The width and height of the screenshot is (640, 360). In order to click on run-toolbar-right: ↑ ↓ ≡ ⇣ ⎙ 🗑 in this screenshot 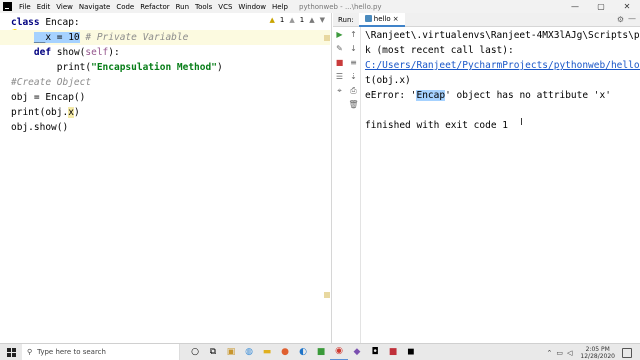, I will do `click(354, 185)`.